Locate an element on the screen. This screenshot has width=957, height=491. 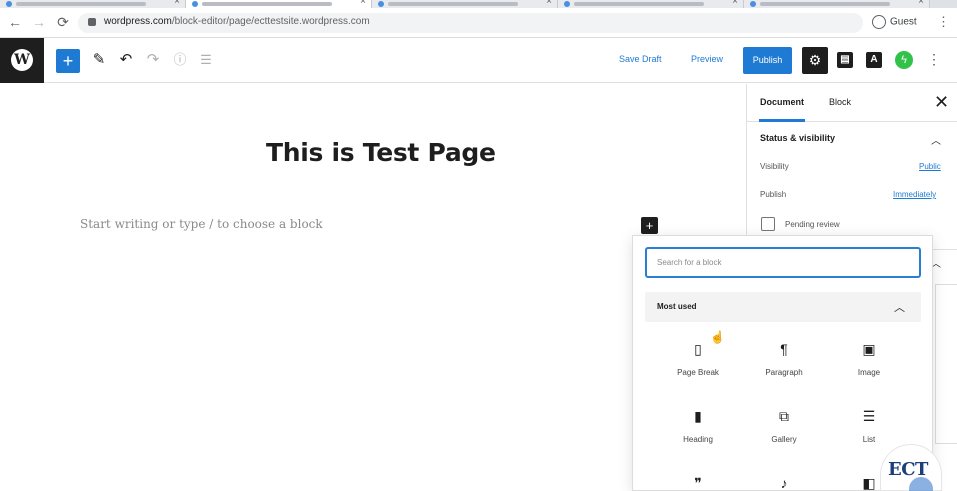
block-nav-icon: ▤ is located at coordinates (845, 60).